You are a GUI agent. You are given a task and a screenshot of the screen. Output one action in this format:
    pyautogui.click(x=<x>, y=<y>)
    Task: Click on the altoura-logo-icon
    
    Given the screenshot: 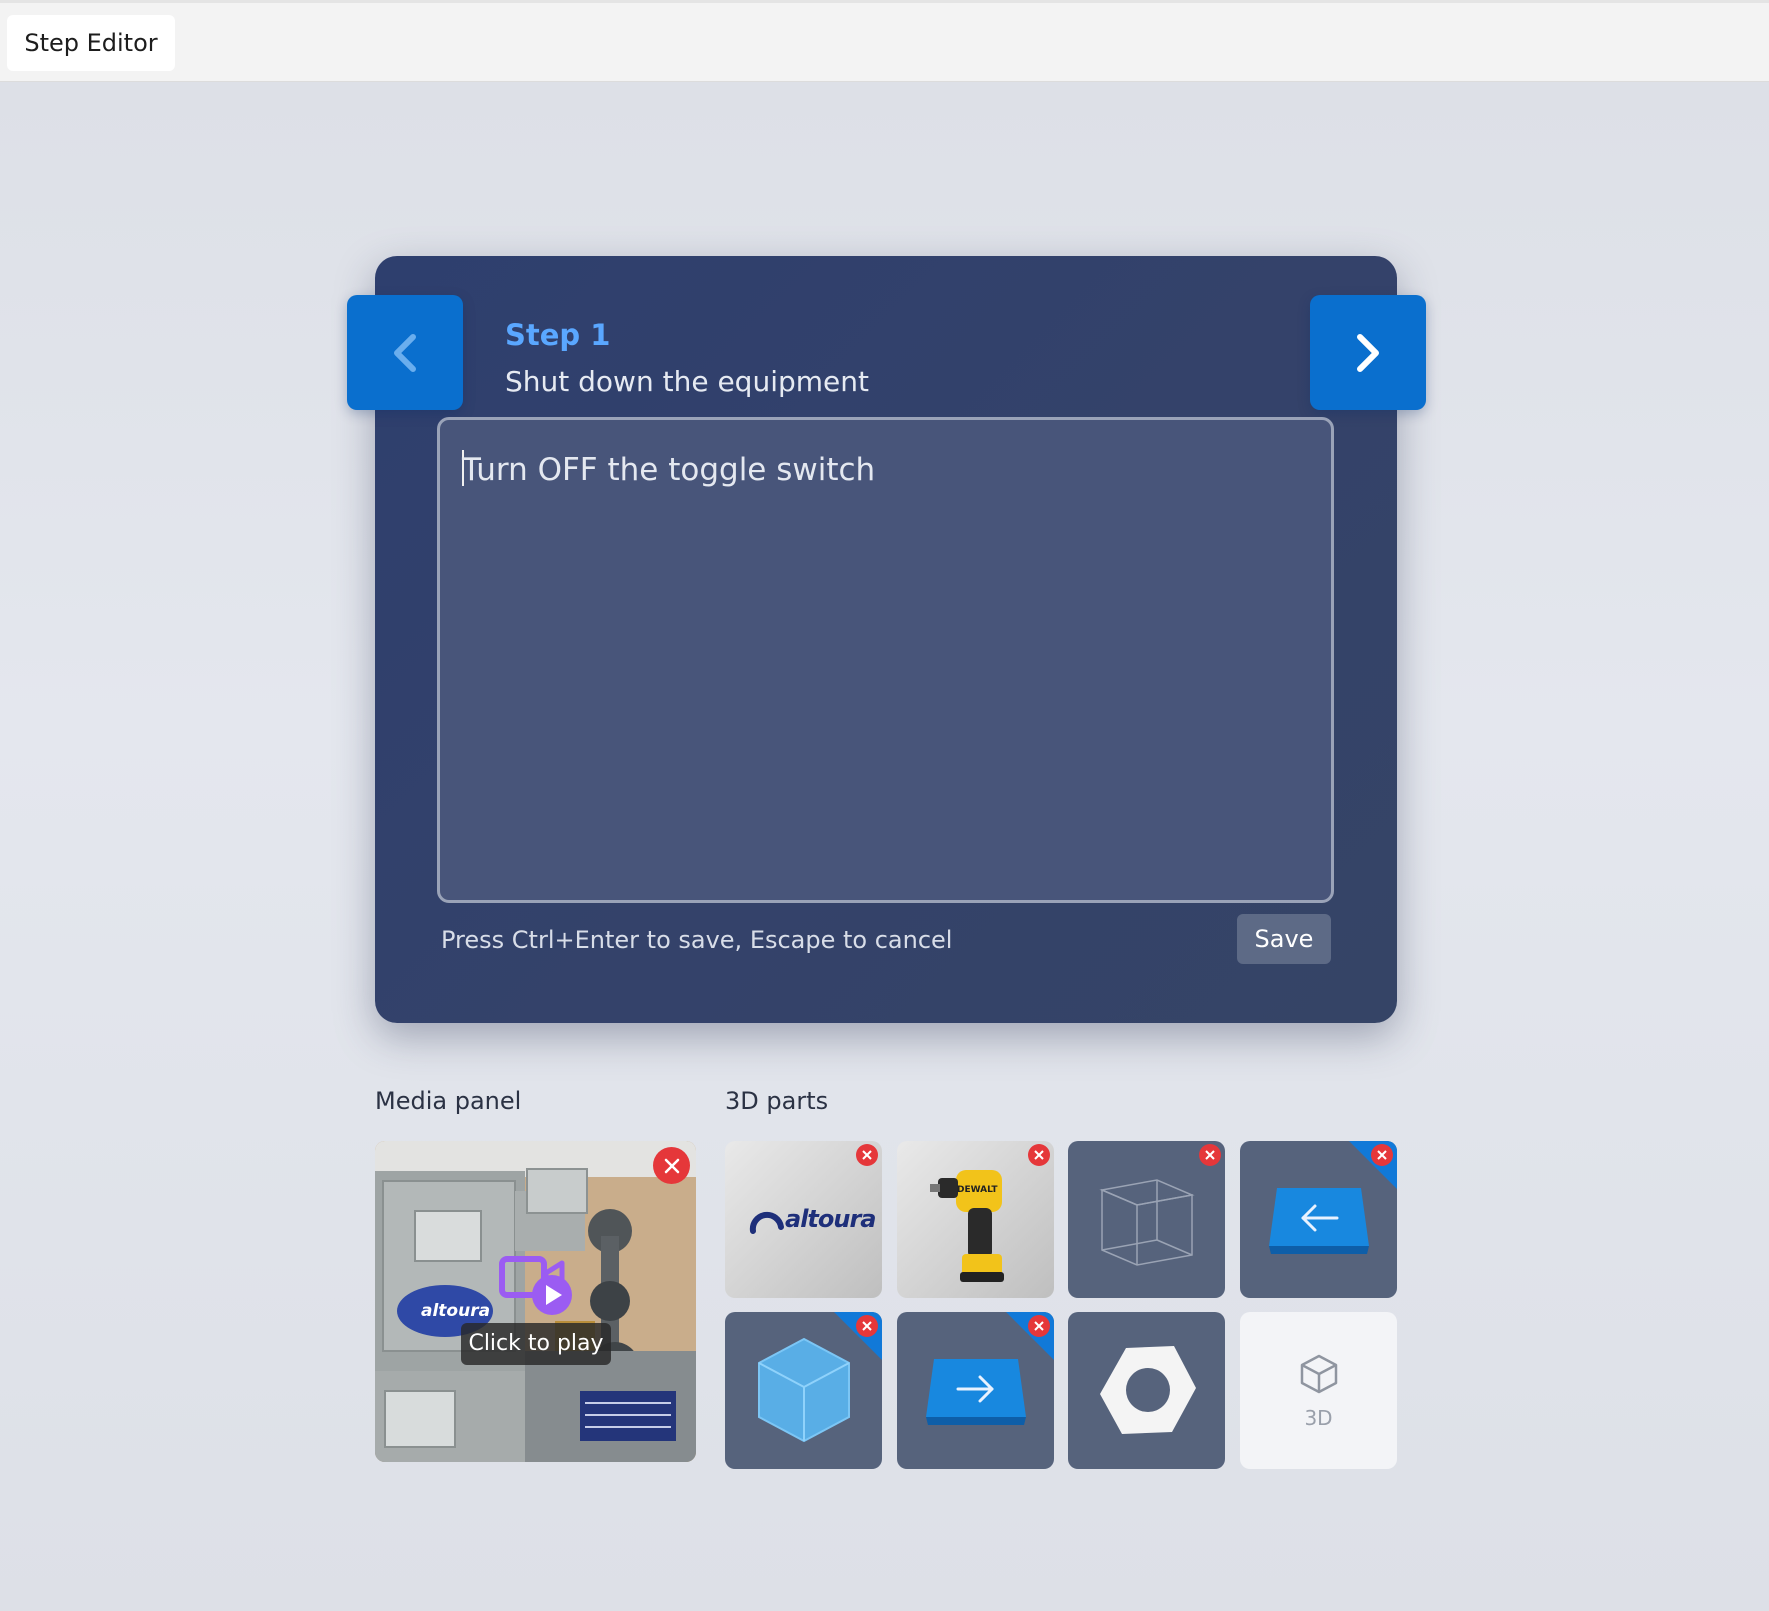 What is the action you would take?
    pyautogui.click(x=766, y=1222)
    